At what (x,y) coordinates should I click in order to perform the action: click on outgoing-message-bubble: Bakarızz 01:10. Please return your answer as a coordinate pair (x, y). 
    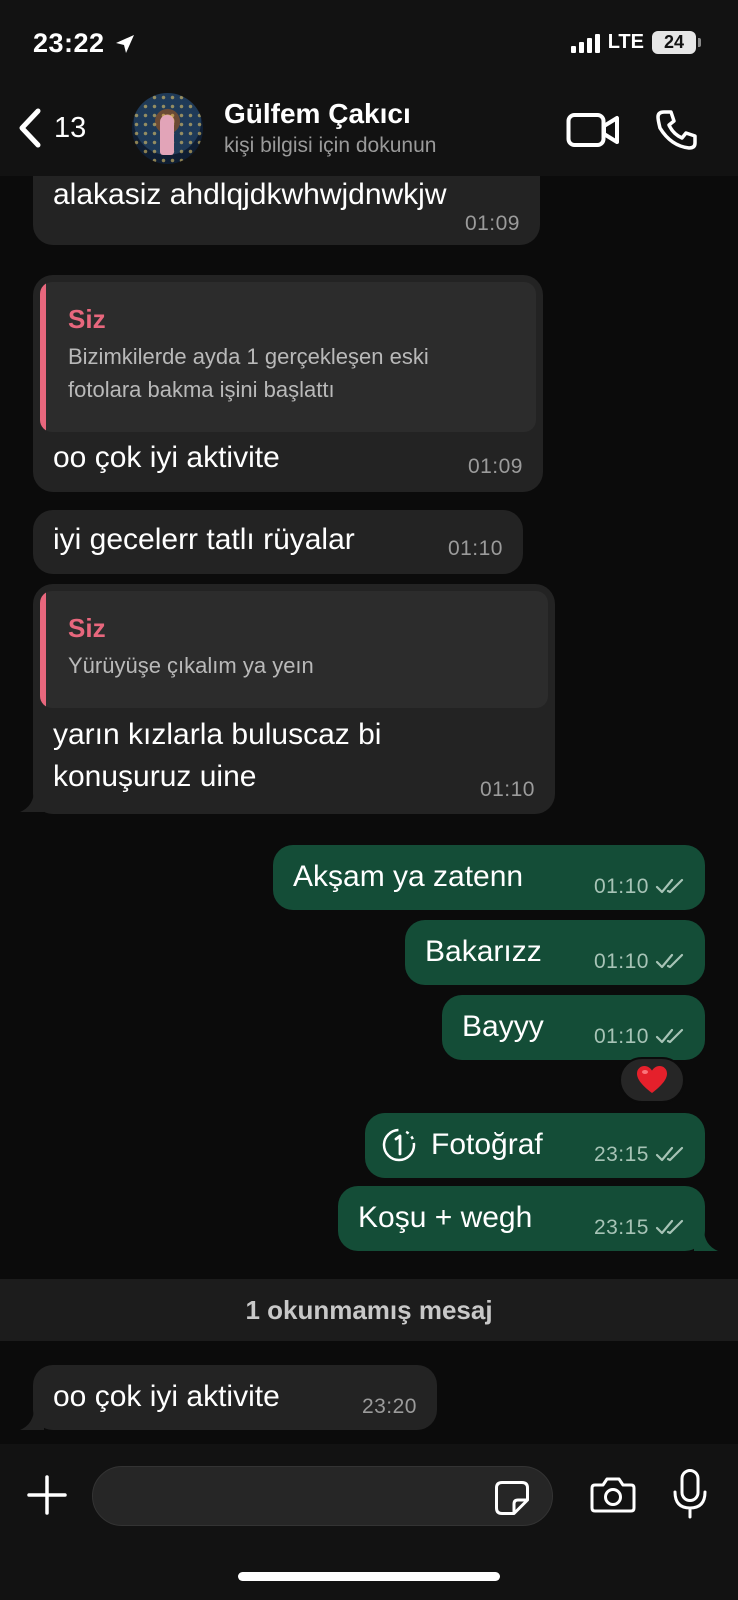
    Looking at the image, I should click on (555, 952).